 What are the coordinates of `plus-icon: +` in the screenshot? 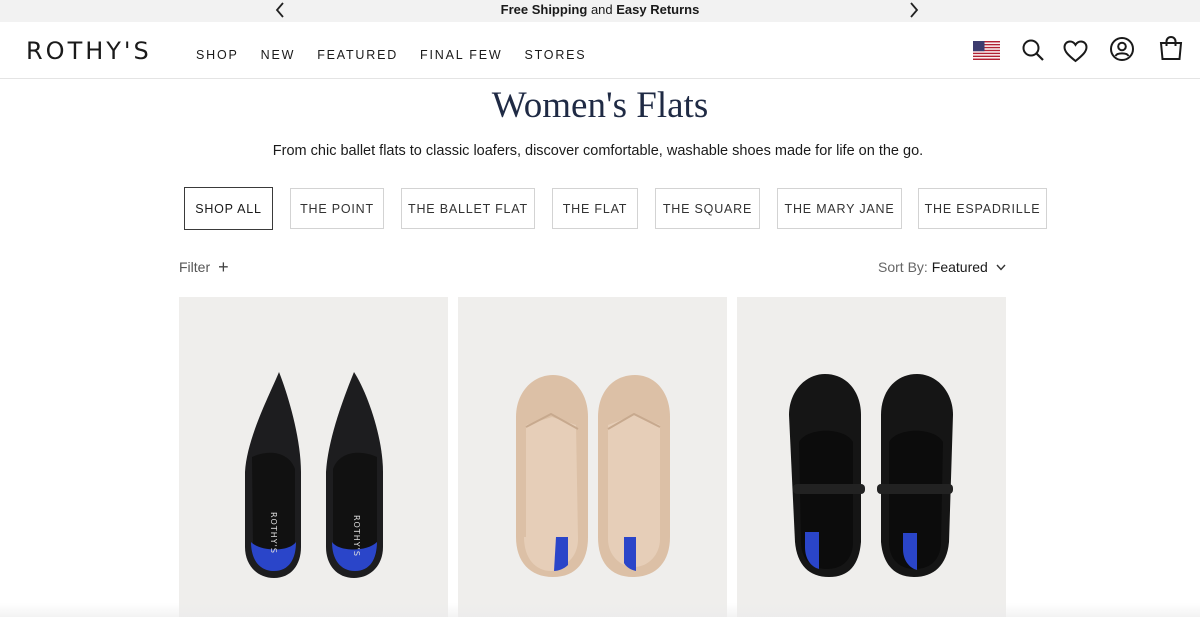 It's located at (223, 267).